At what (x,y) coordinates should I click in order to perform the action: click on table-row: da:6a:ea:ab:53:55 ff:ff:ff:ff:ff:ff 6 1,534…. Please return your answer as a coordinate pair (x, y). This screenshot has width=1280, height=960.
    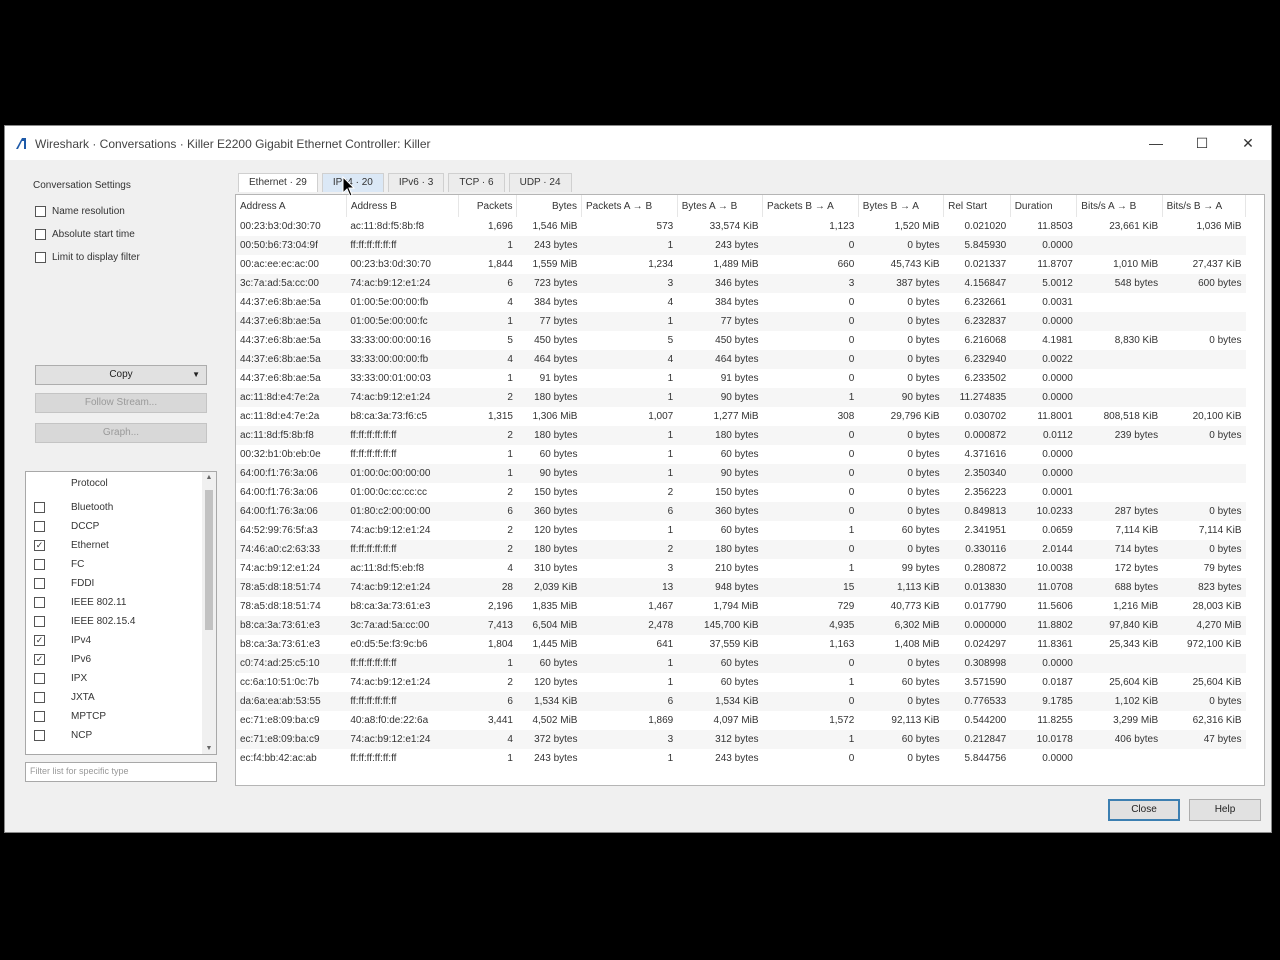
    Looking at the image, I should click on (741, 701).